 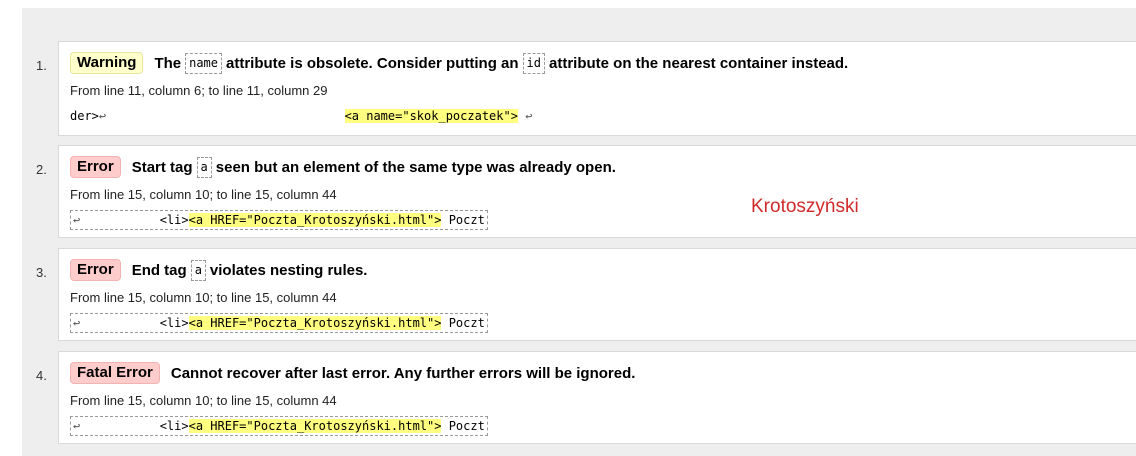 I want to click on message-number: 4., so click(x=41, y=375).